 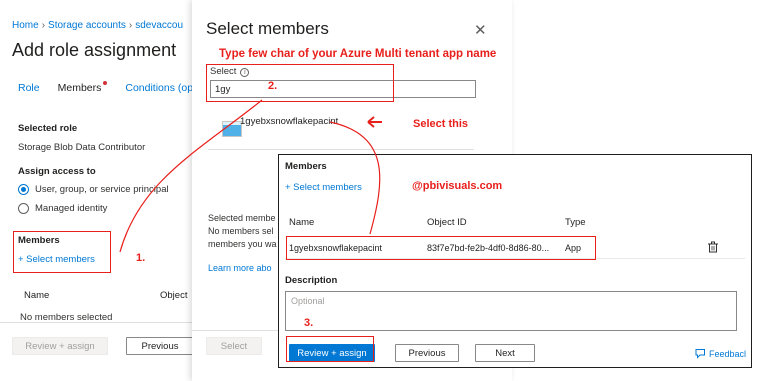 I want to click on arrow-left-icon, so click(x=374, y=122).